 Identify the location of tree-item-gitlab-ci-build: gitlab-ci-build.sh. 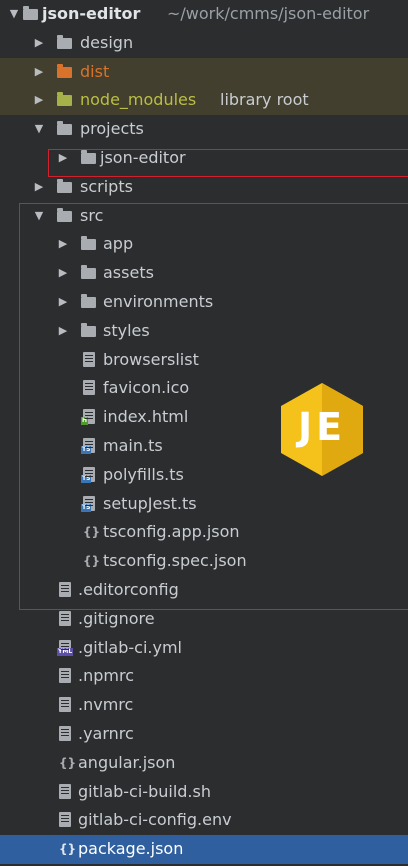
(204, 792).